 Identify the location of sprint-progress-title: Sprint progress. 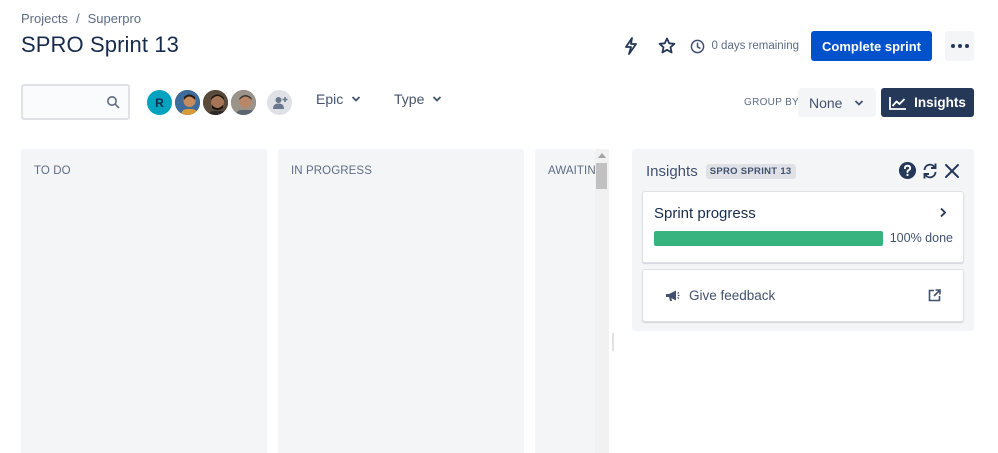
(705, 213).